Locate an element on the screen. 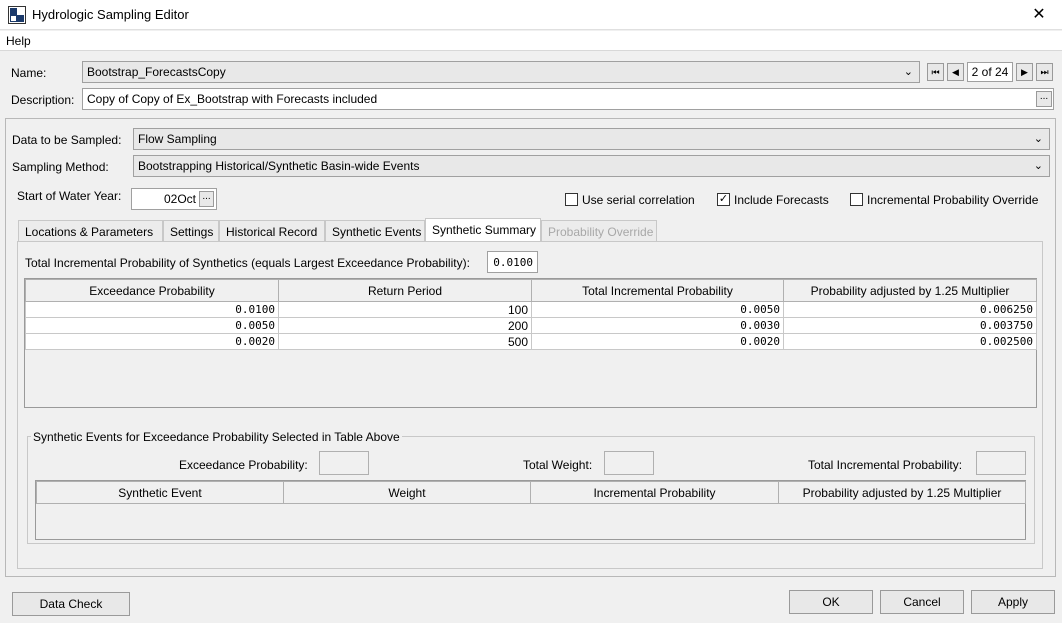 The width and height of the screenshot is (1062, 623). menu-item-help: Help is located at coordinates (18, 41).